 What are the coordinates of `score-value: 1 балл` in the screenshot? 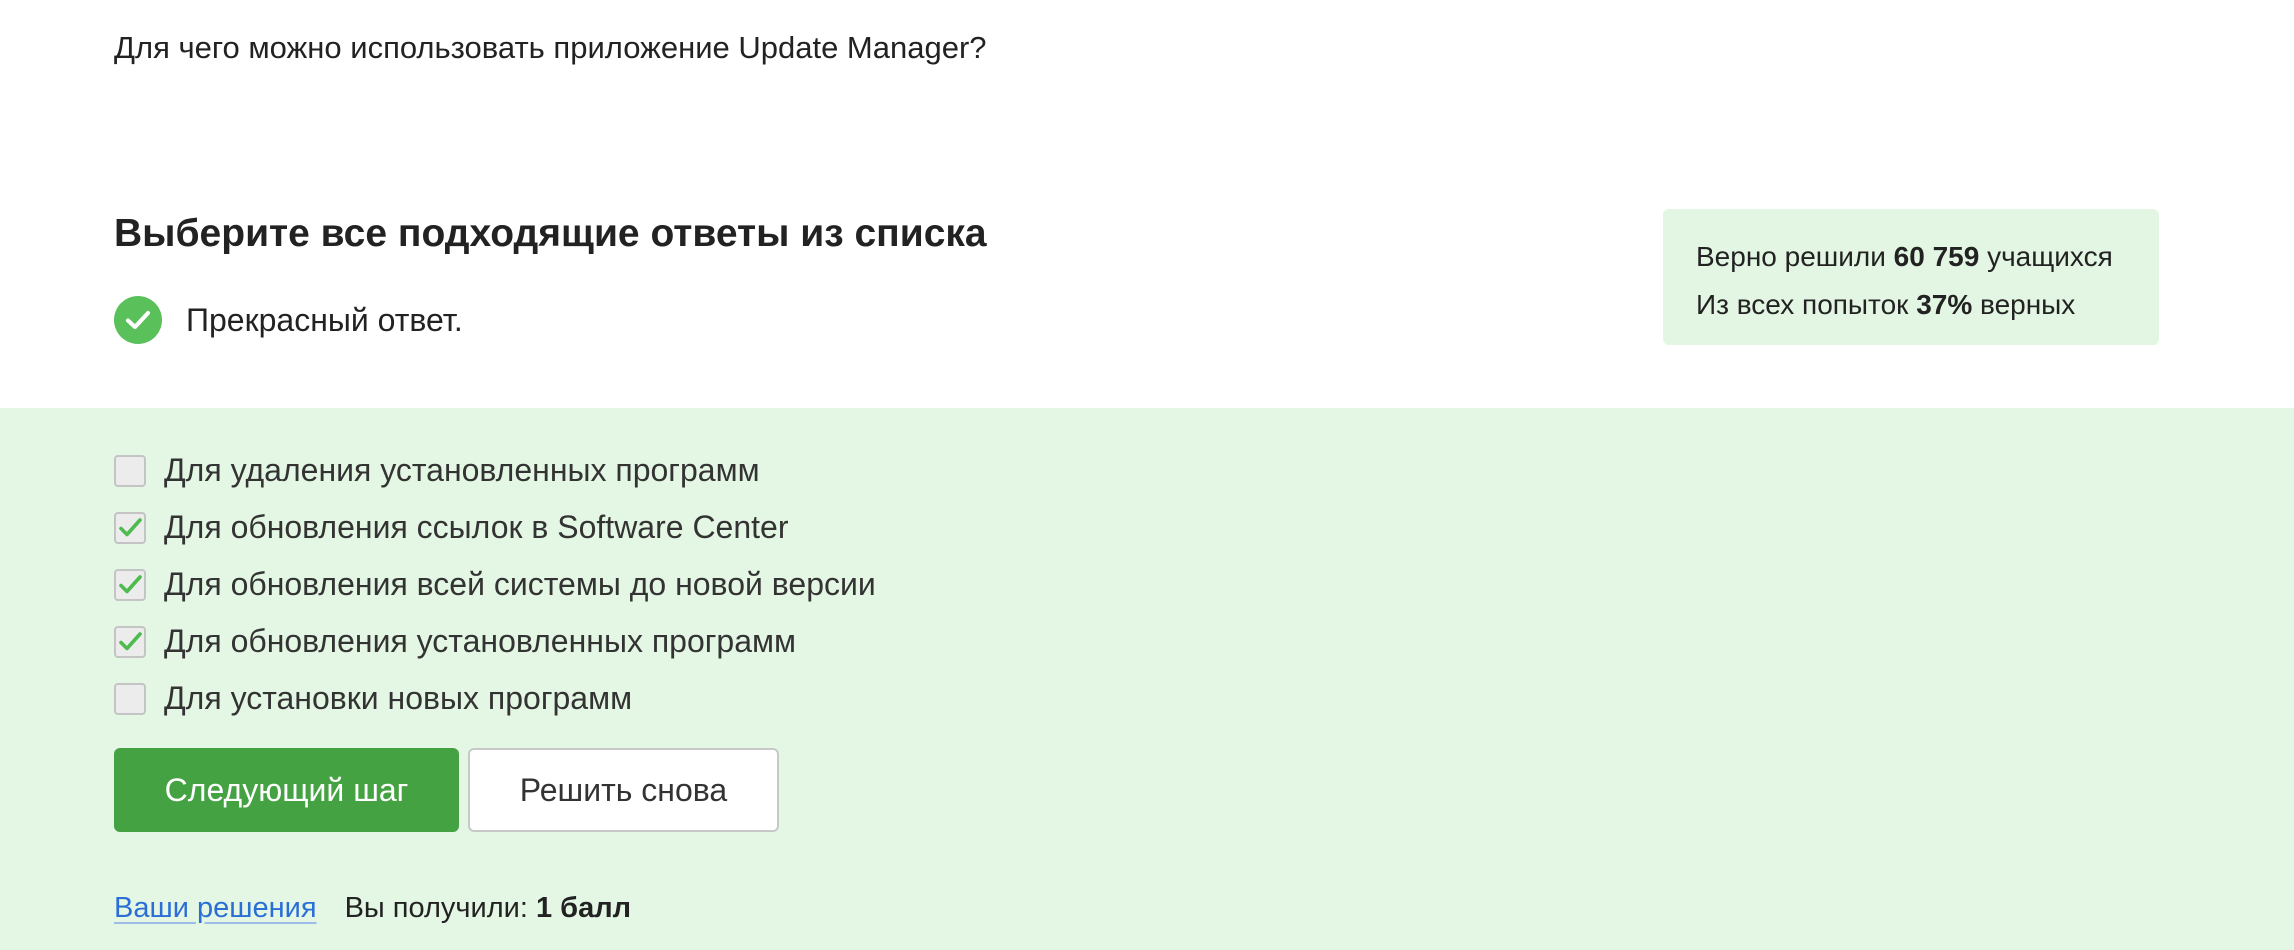 It's located at (583, 908).